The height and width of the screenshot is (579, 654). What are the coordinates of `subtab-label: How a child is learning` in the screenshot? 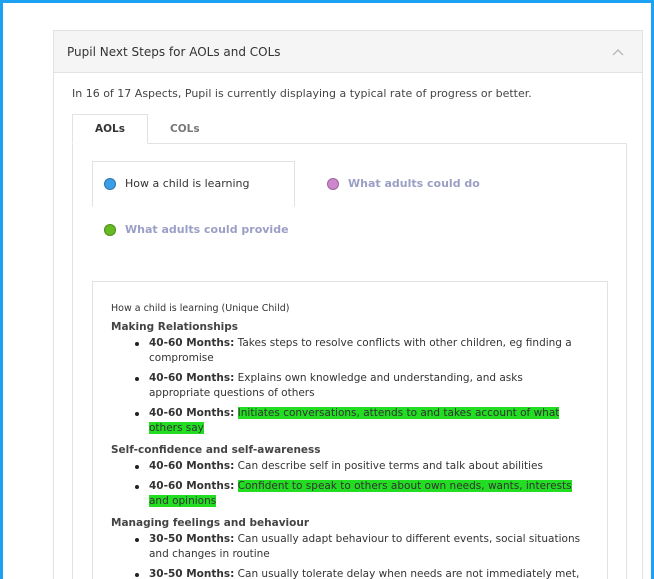 It's located at (187, 183).